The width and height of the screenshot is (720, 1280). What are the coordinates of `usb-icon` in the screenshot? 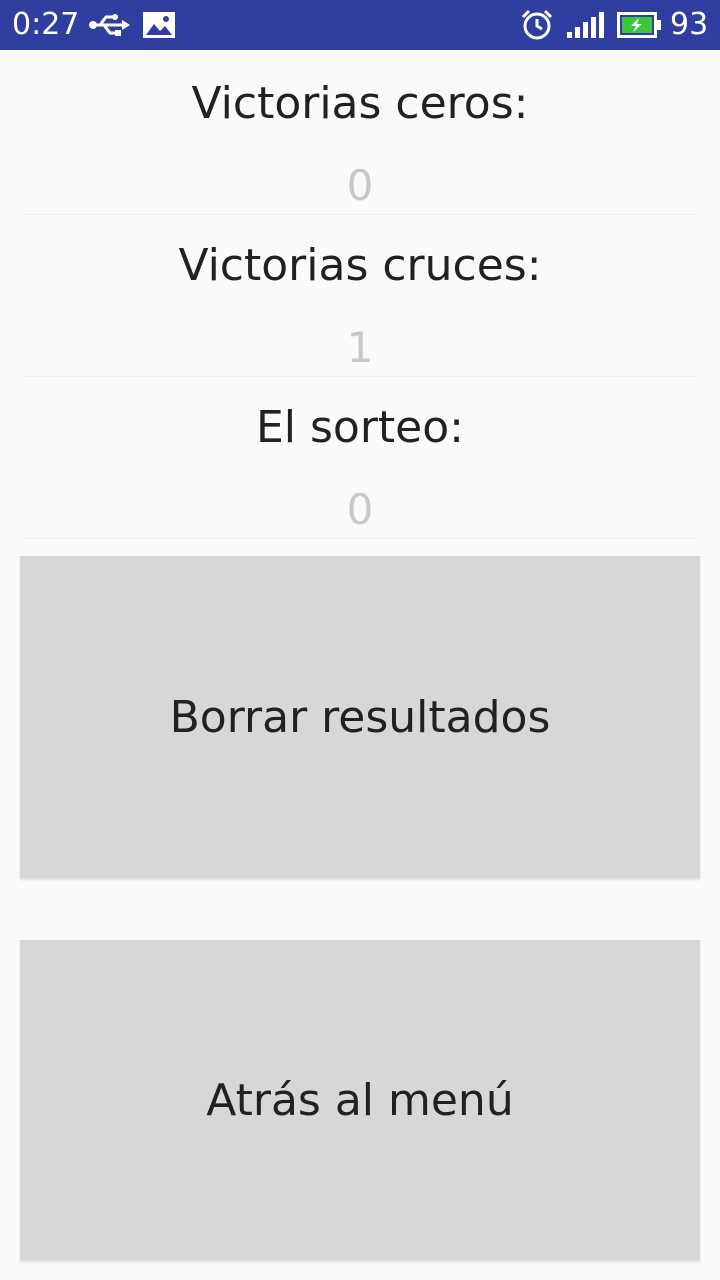 It's located at (109, 25).